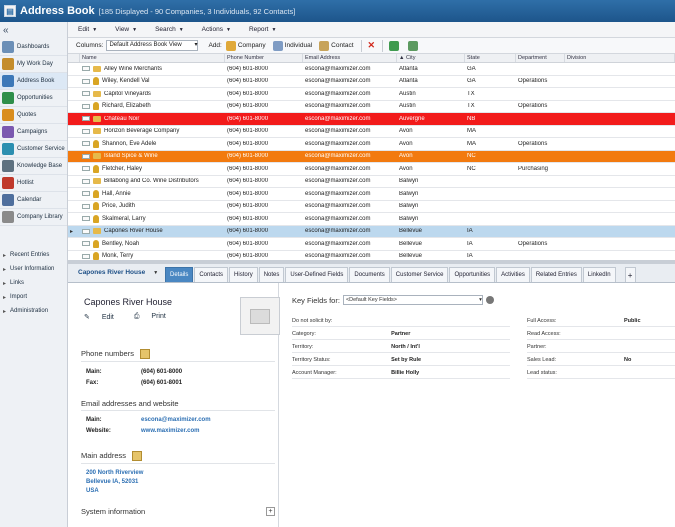 The width and height of the screenshot is (675, 527). What do you see at coordinates (270, 511) in the screenshot?
I see `expand-system-info-button: +` at bounding box center [270, 511].